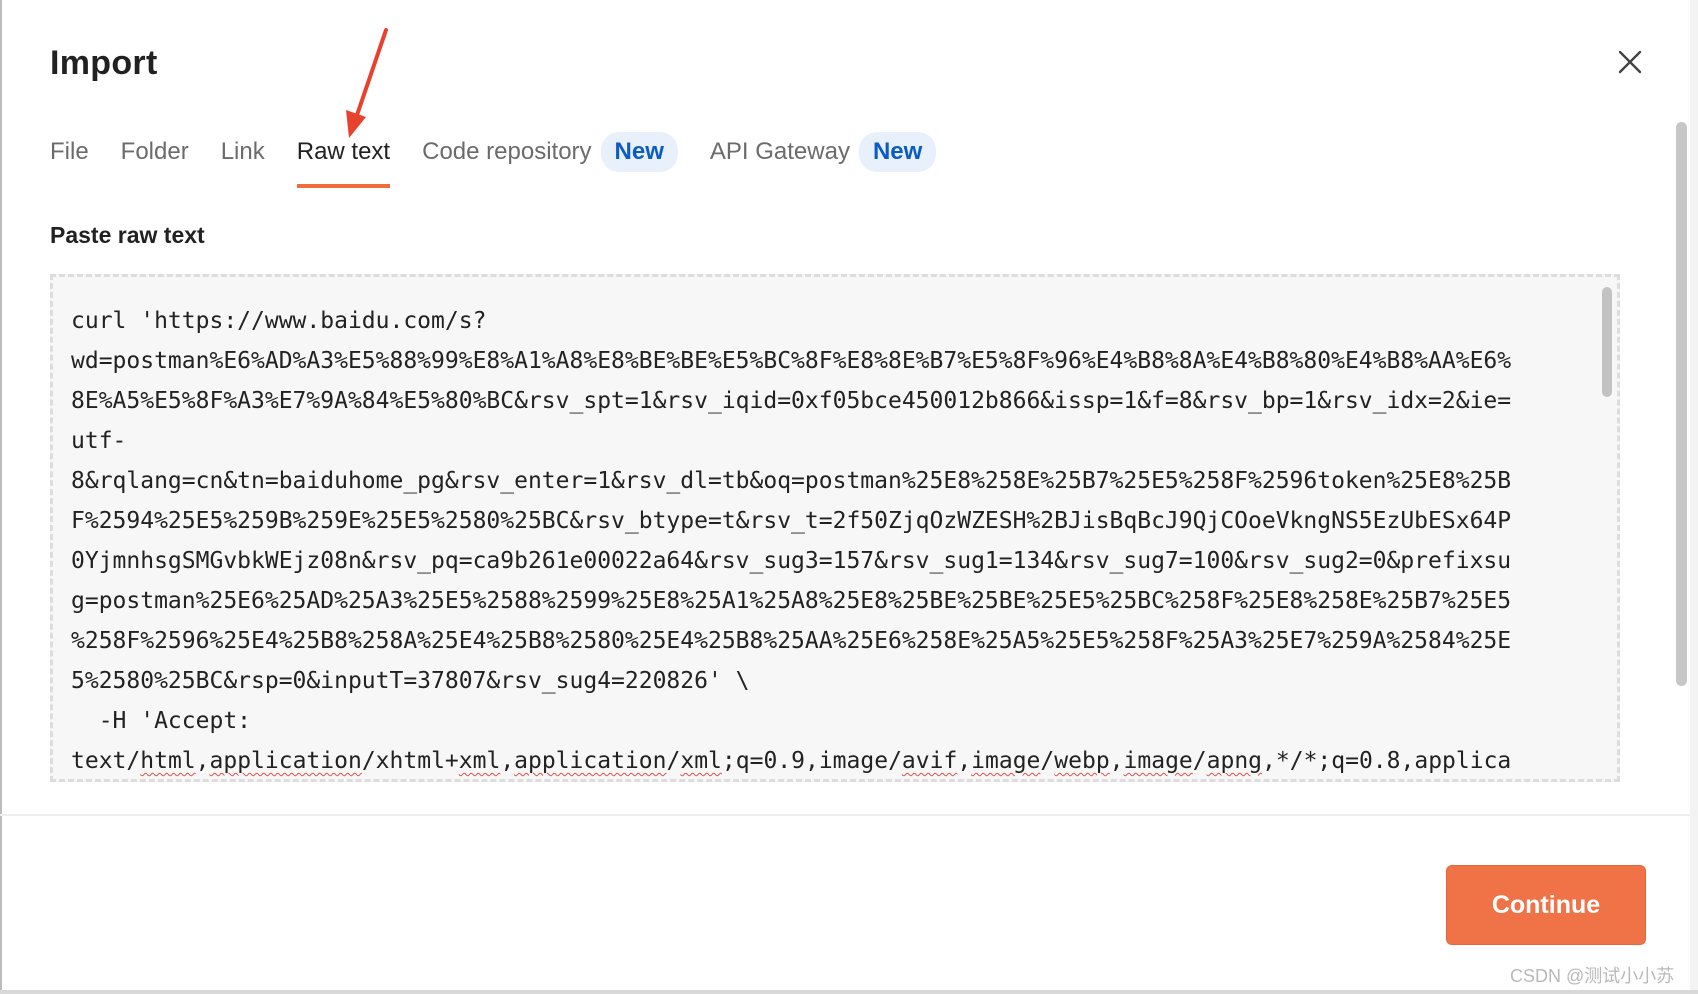 This screenshot has width=1698, height=994. What do you see at coordinates (69, 151) in the screenshot?
I see `tab-label: File` at bounding box center [69, 151].